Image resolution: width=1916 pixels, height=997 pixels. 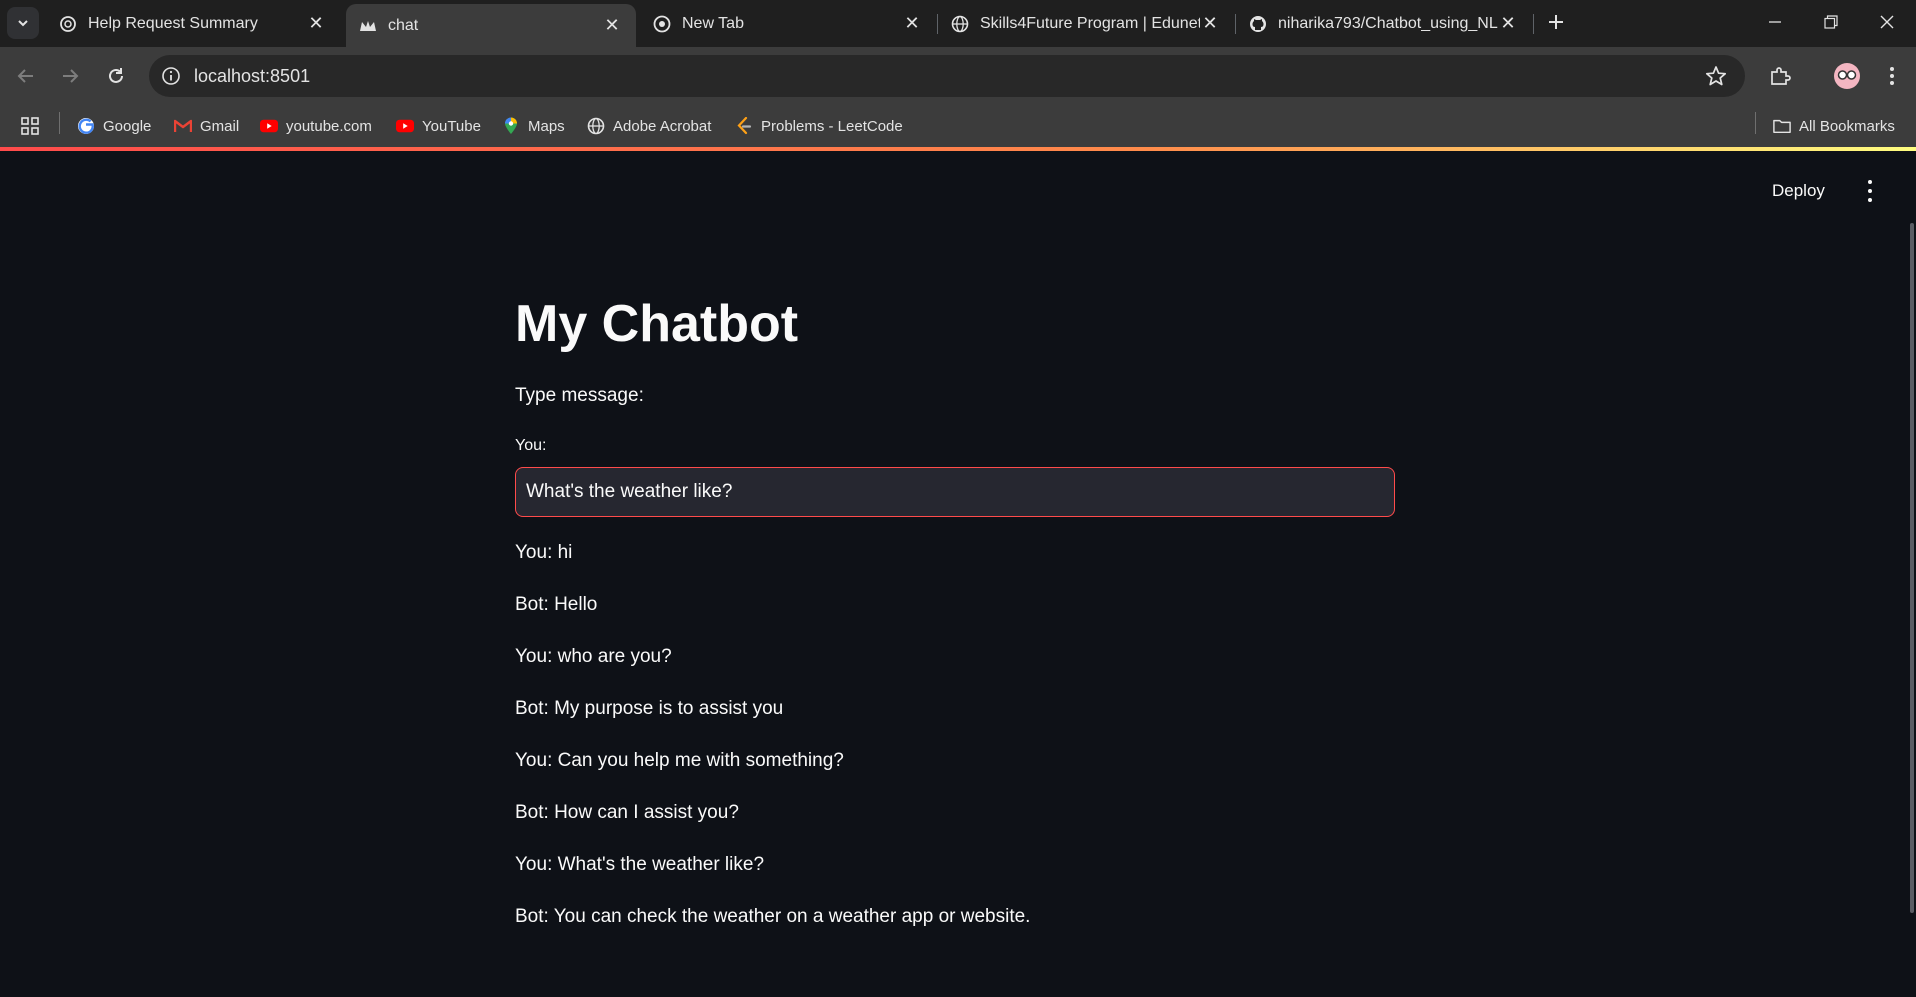 What do you see at coordinates (368, 26) in the screenshot?
I see `streamlit-crown-icon` at bounding box center [368, 26].